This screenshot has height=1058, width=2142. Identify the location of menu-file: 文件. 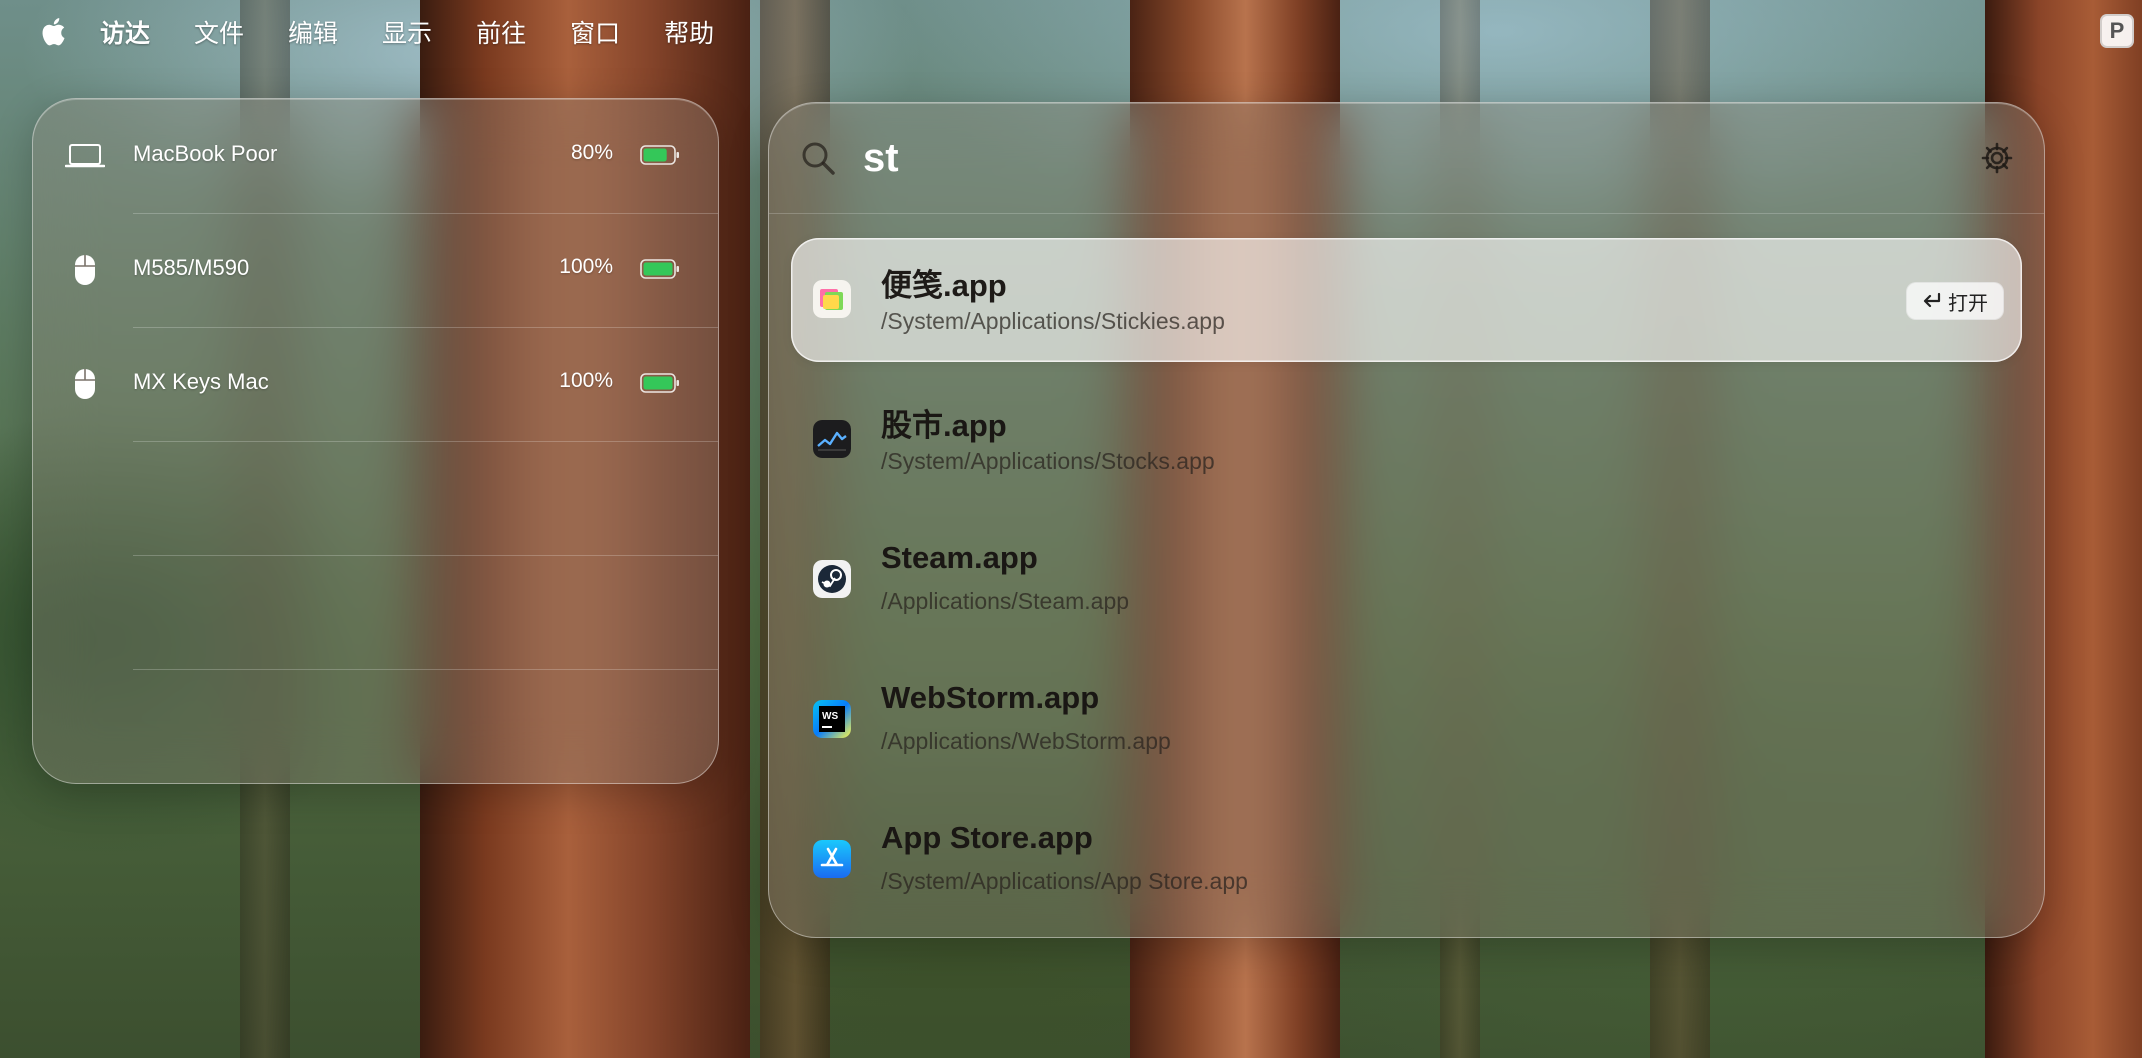
(219, 32).